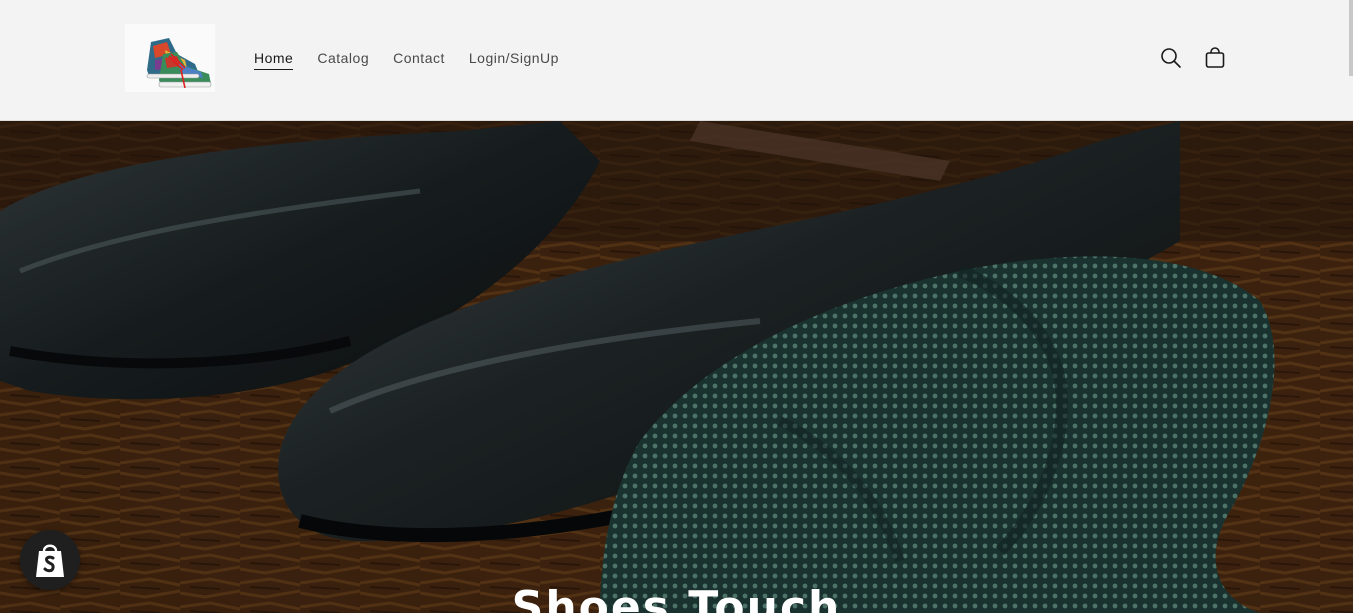  I want to click on search-icon, so click(1171, 58).